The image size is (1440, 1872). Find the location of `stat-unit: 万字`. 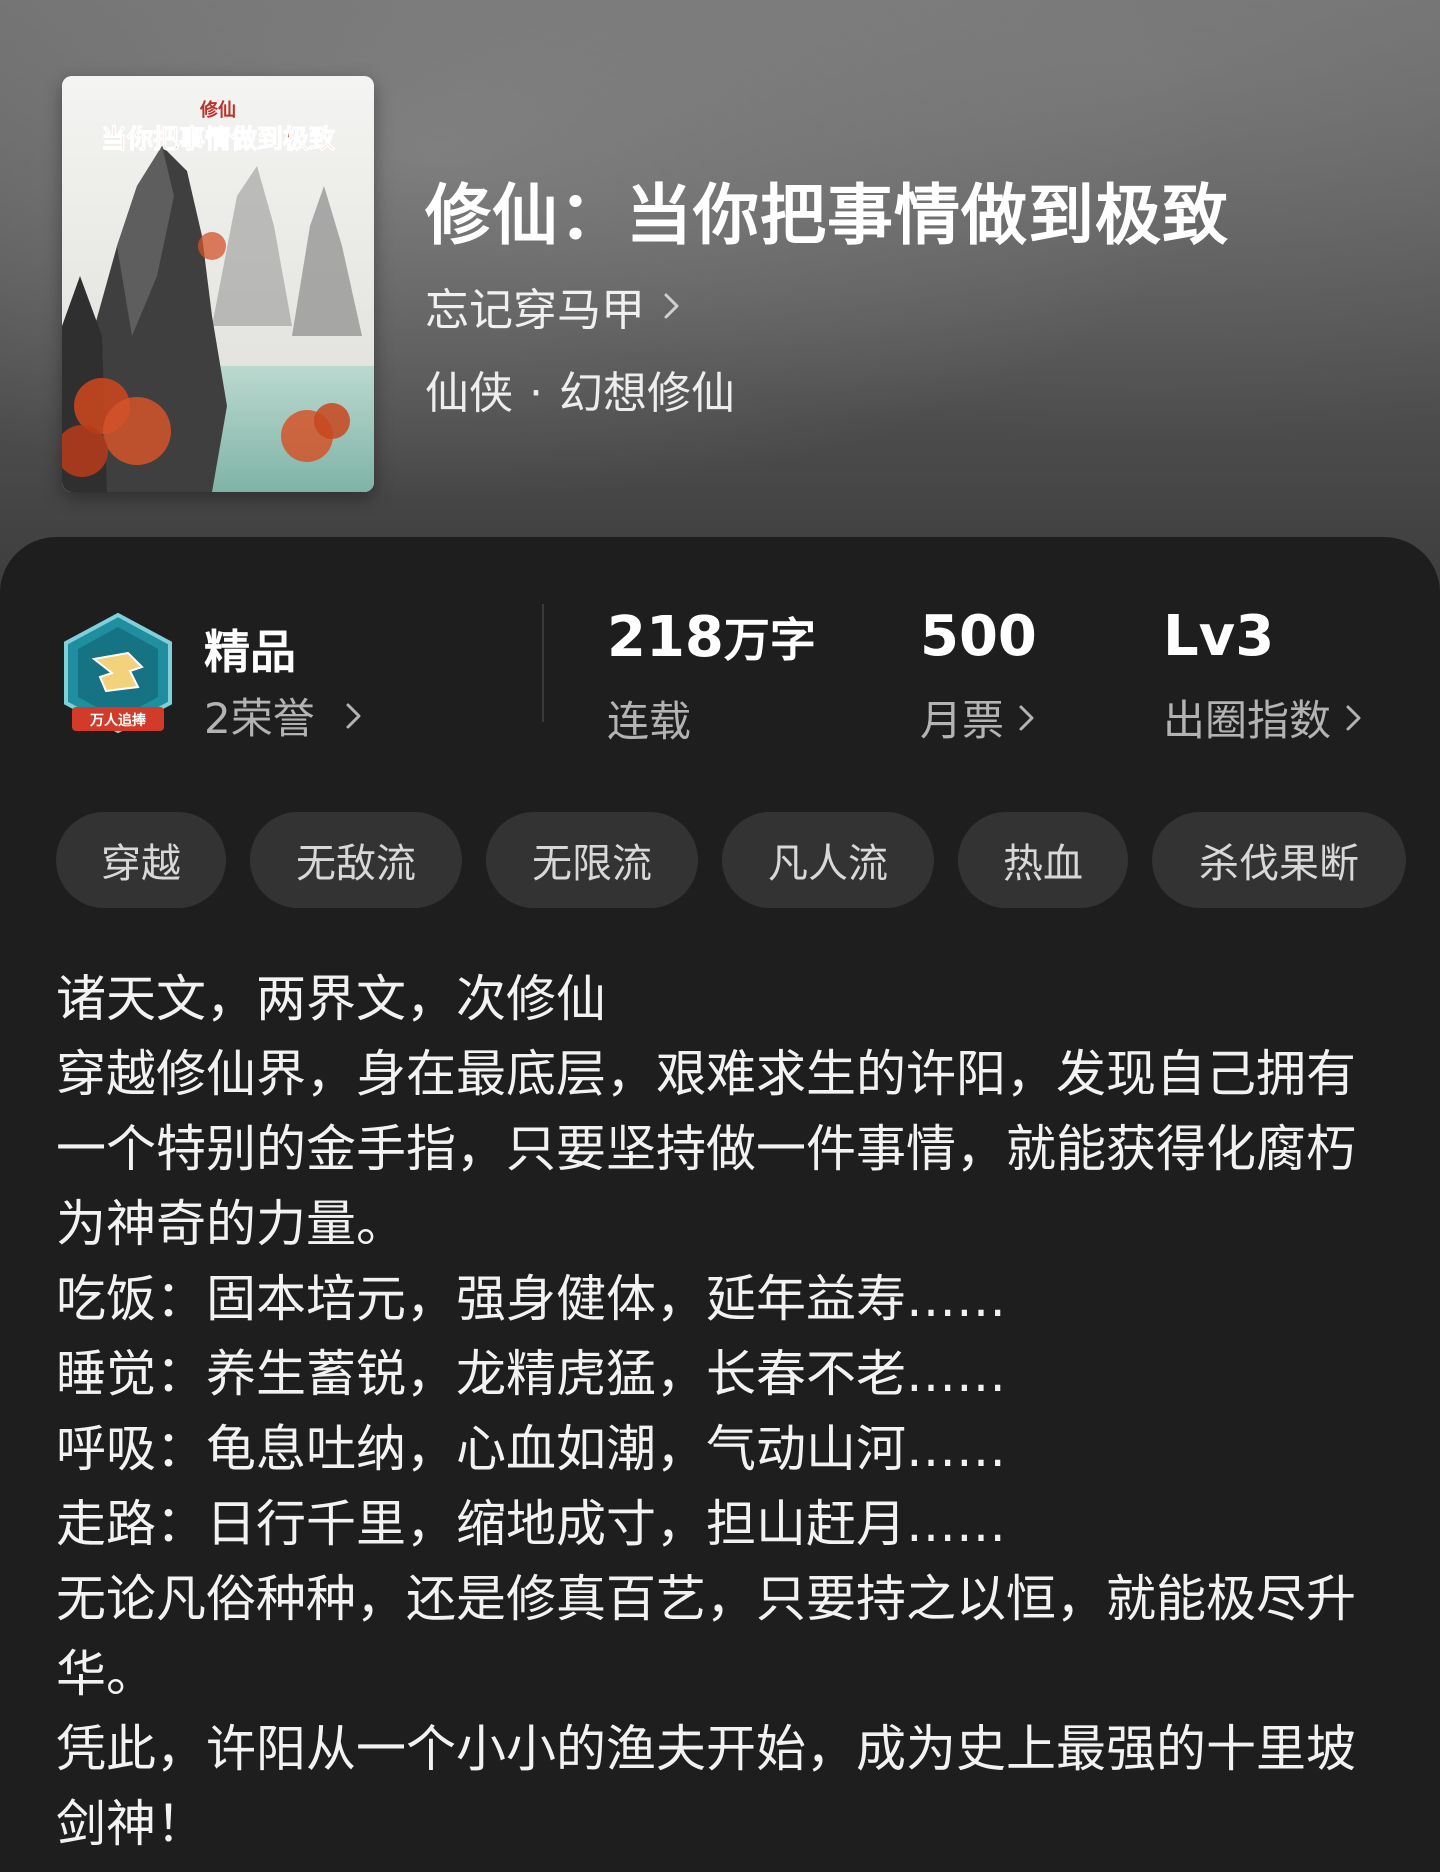

stat-unit: 万字 is located at coordinates (769, 640).